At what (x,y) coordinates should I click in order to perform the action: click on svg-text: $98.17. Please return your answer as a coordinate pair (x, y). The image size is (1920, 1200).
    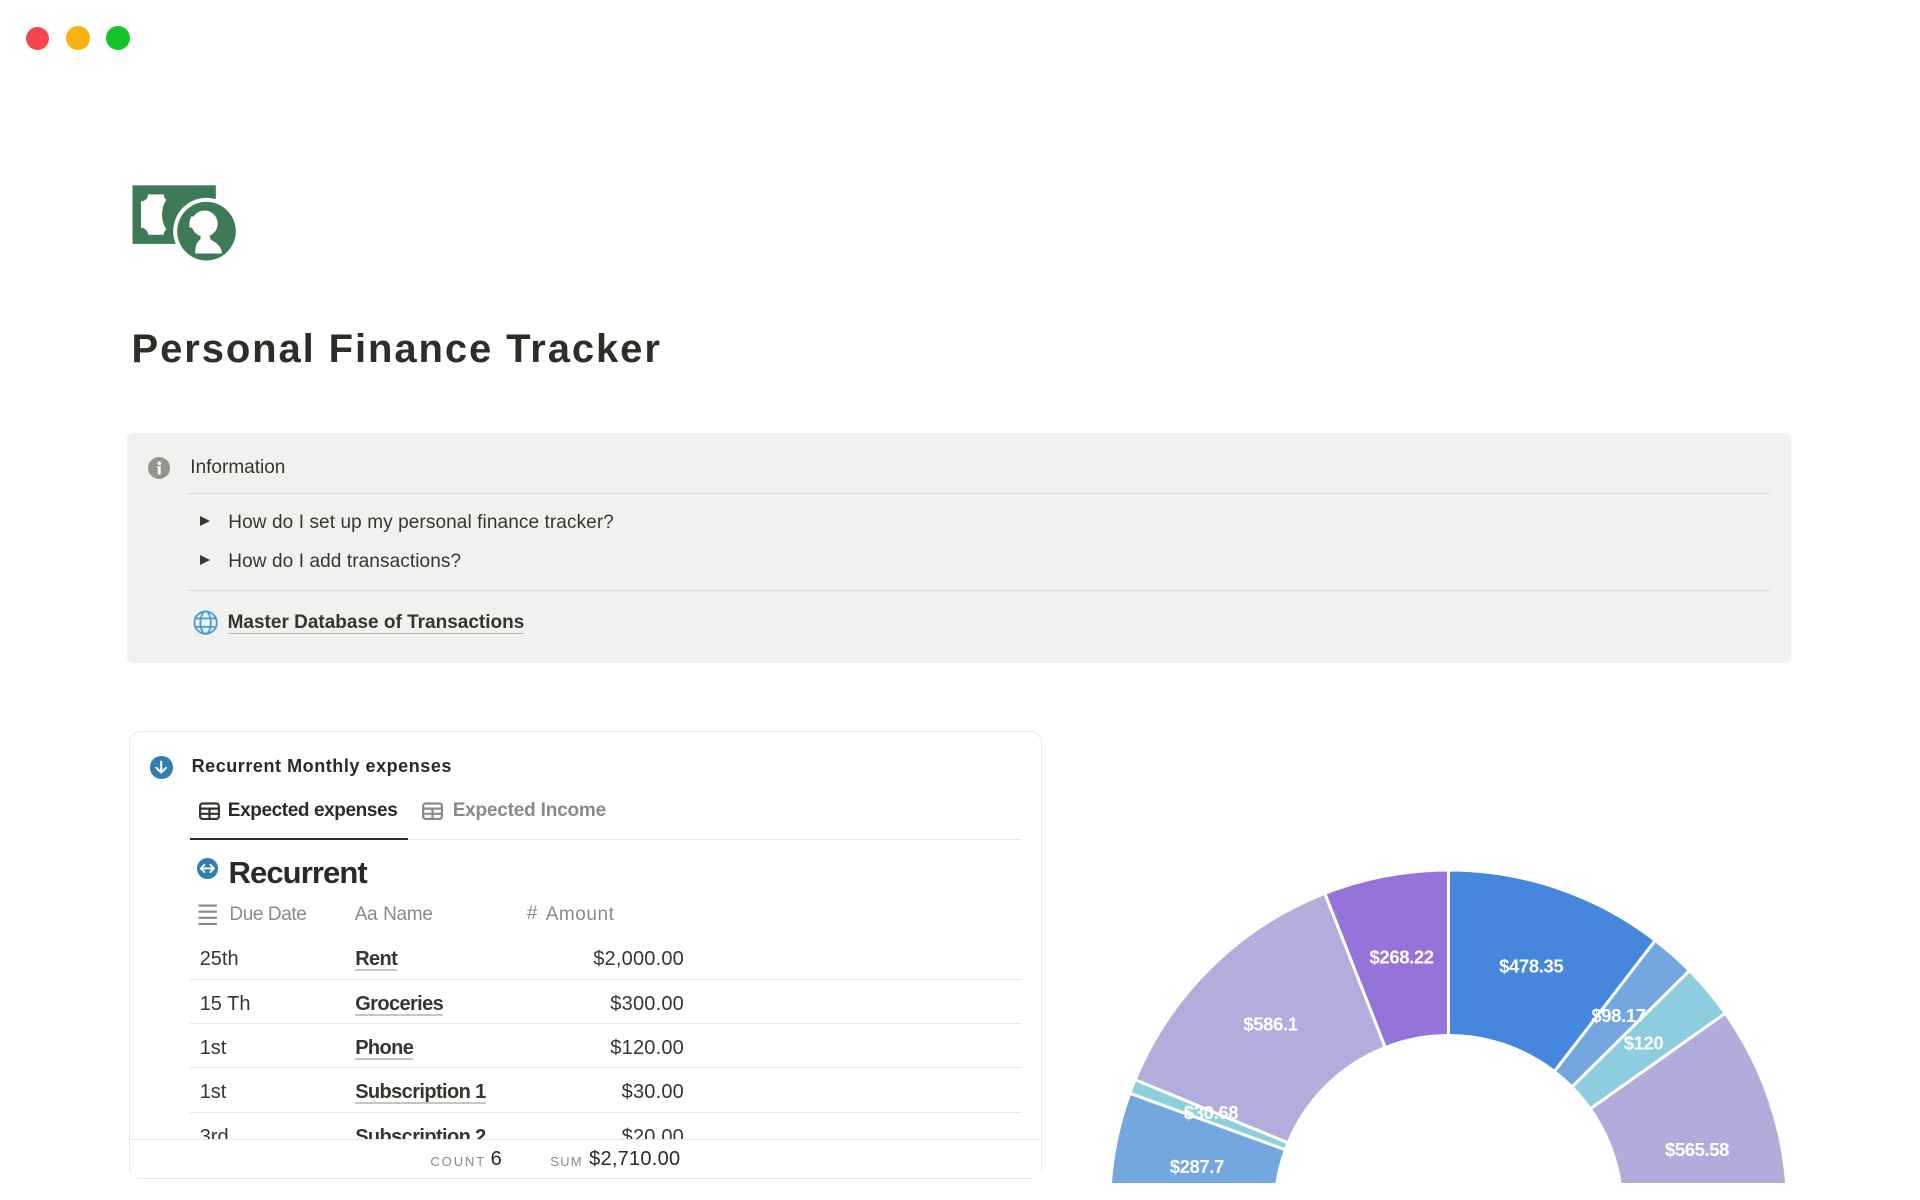
    Looking at the image, I should click on (1618, 1015).